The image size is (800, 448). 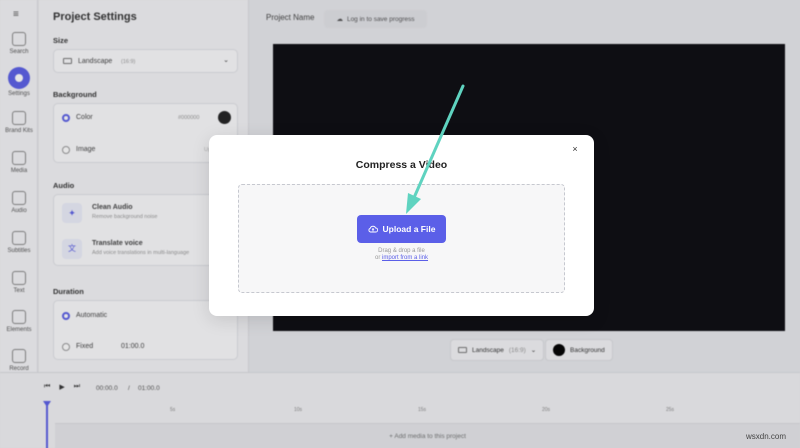 What do you see at coordinates (765, 436) in the screenshot?
I see `watermark: wsxdn.com` at bounding box center [765, 436].